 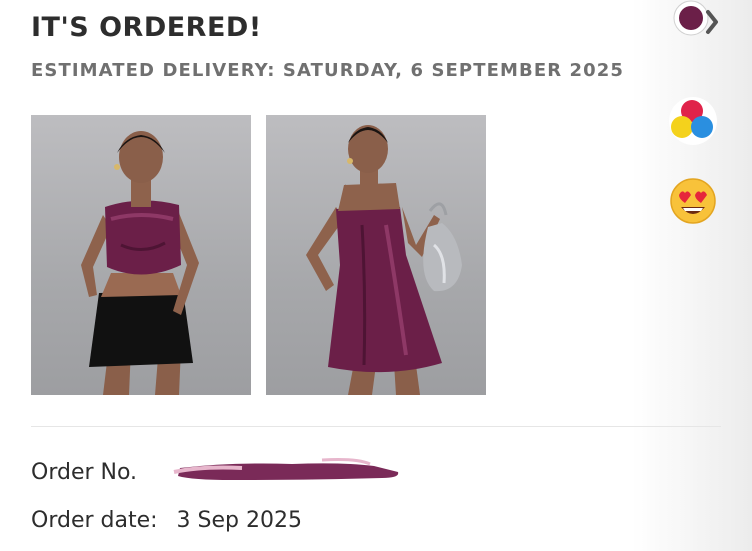 What do you see at coordinates (166, 520) in the screenshot?
I see `order-date-row: Order date: 3 Sep 2025` at bounding box center [166, 520].